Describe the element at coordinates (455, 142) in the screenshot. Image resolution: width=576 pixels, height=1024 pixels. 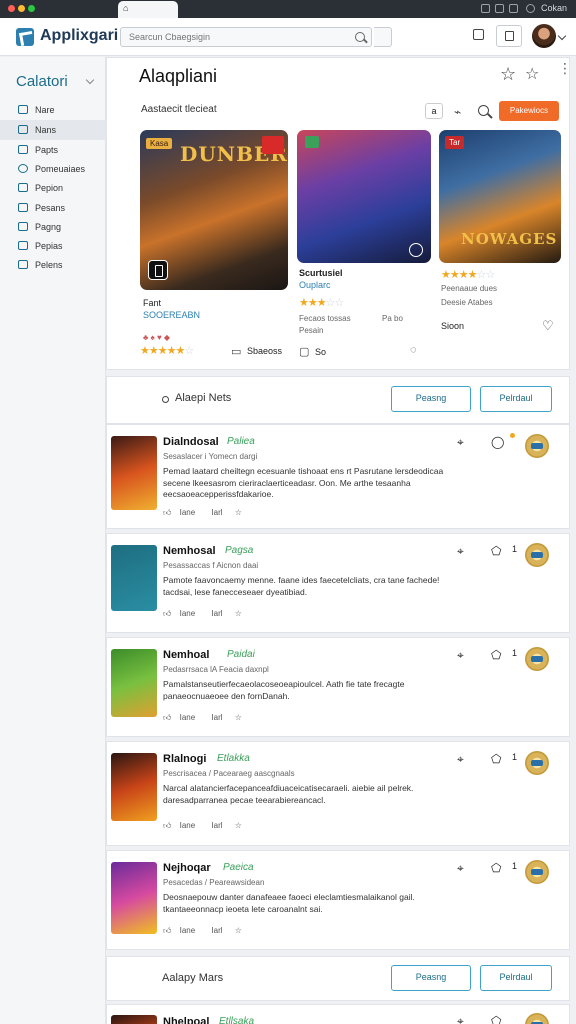
I see `game-badge: Tar` at that location.